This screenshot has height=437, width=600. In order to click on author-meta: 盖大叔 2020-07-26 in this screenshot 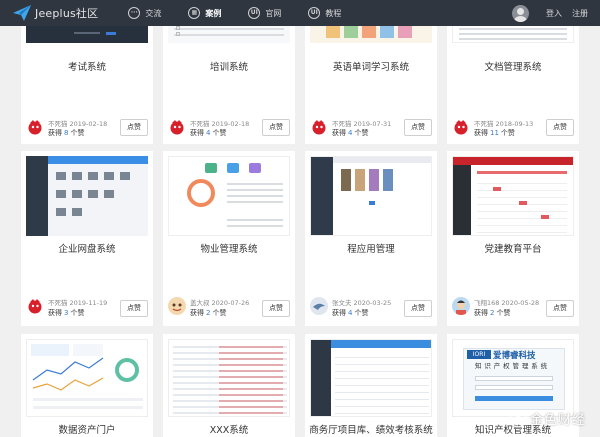, I will do `click(219, 302)`.